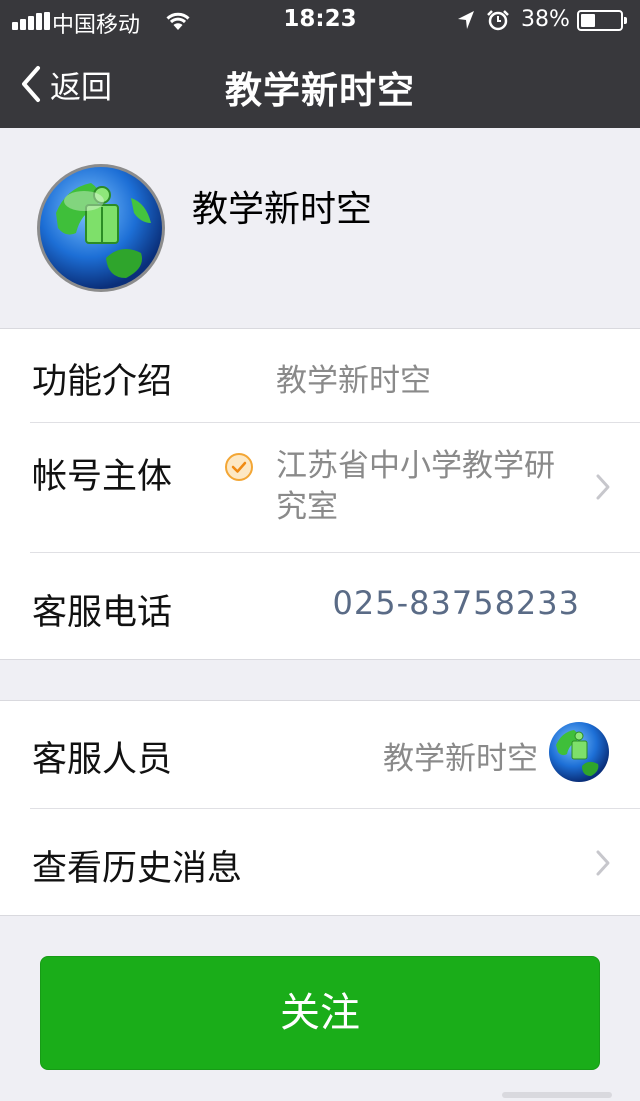  Describe the element at coordinates (588, 20) in the screenshot. I see `battery-level-fill` at that location.